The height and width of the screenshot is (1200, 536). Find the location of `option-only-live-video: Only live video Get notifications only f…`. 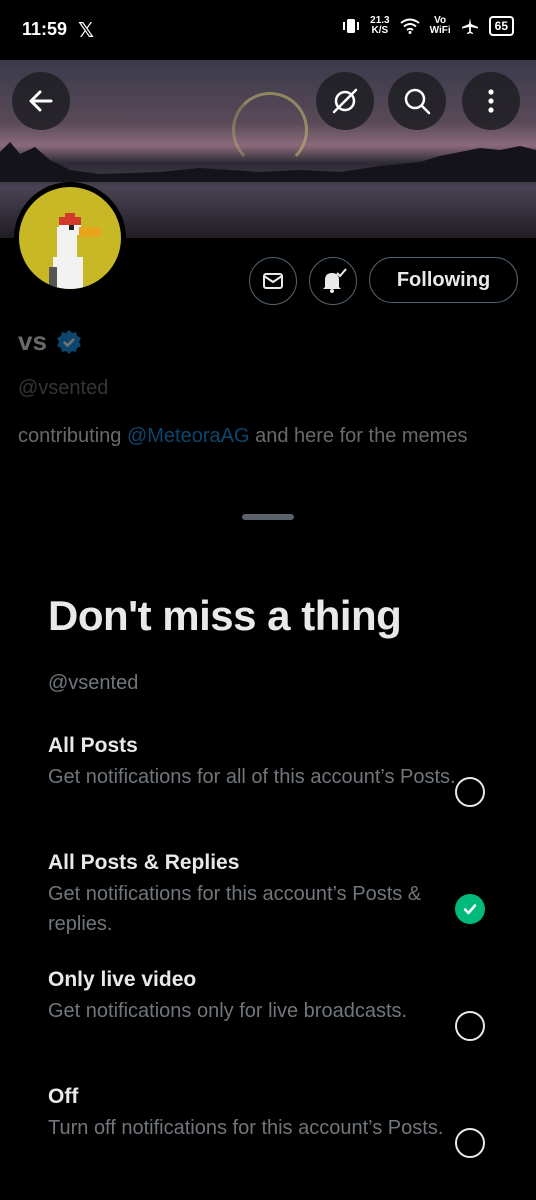

option-only-live-video: Only live video Get notifications only f… is located at coordinates (268, 1023).